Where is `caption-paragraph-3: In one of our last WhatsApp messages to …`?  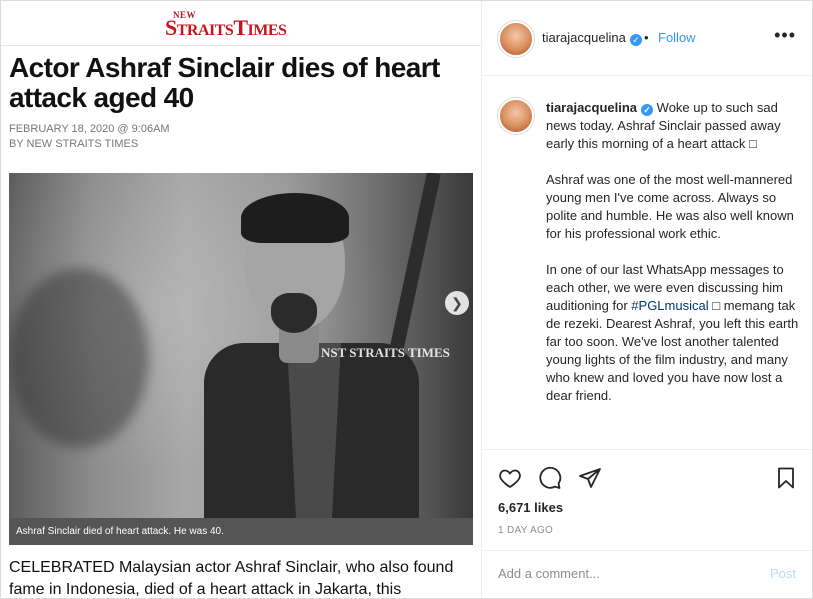
caption-paragraph-3: In one of our last WhatsApp messages to … is located at coordinates (672, 332).